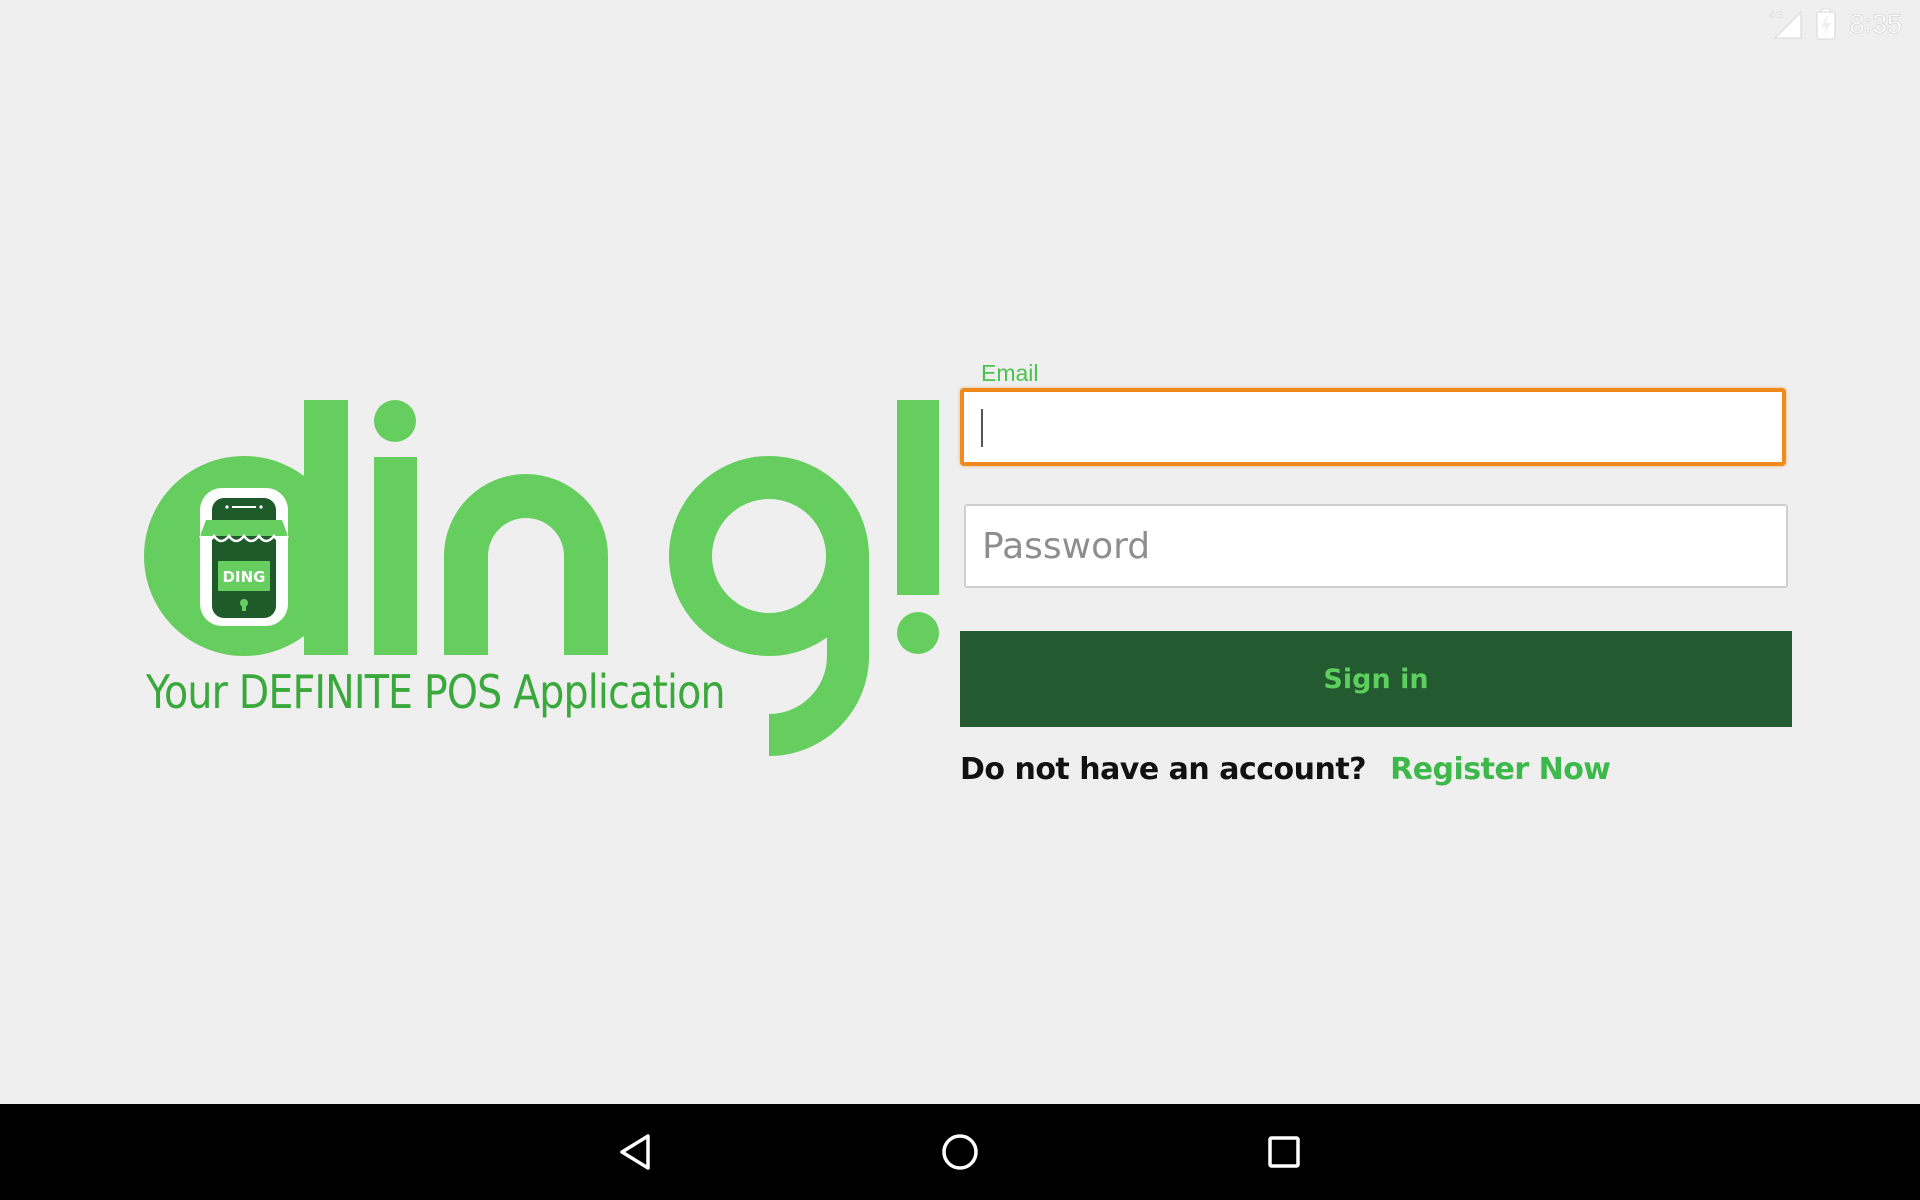 The width and height of the screenshot is (1920, 1200). What do you see at coordinates (1844, 24) in the screenshot?
I see `status-bar: 4G 8:35` at bounding box center [1844, 24].